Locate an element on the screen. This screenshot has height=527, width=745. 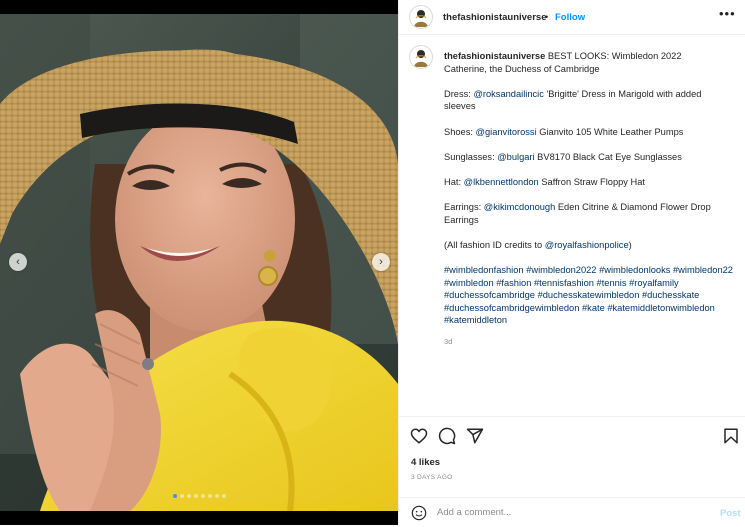
hat-text: Saffron Straw Floppy Hat is located at coordinates (592, 181).